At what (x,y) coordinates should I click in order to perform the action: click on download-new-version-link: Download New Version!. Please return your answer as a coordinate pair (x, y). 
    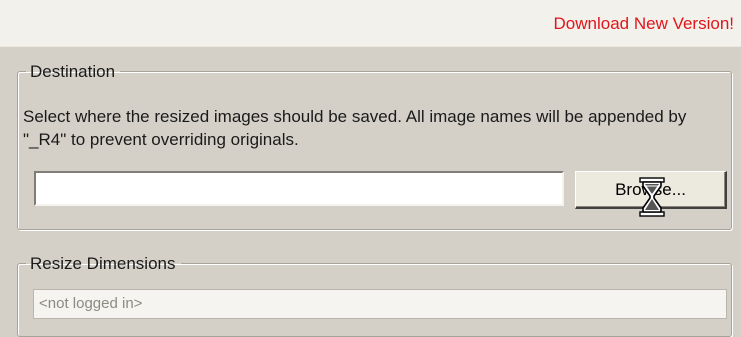
    Looking at the image, I should click on (644, 24).